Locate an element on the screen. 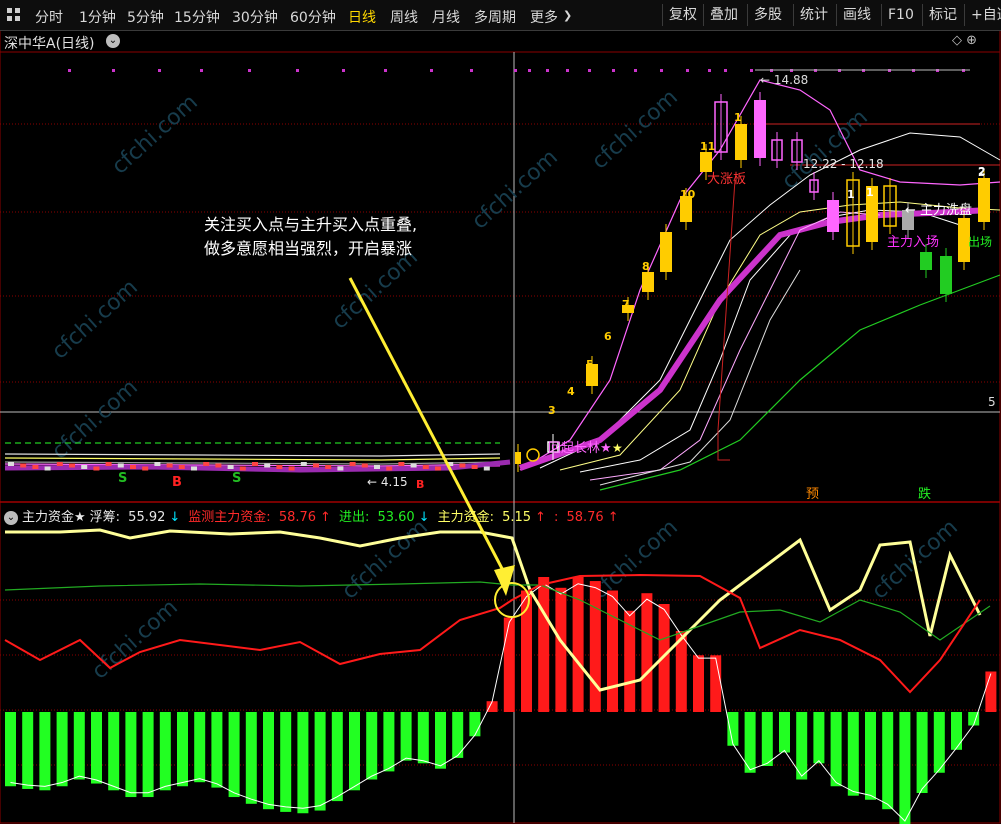 This screenshot has height=824, width=1001. period-tab-15min: 15分钟 is located at coordinates (197, 17).